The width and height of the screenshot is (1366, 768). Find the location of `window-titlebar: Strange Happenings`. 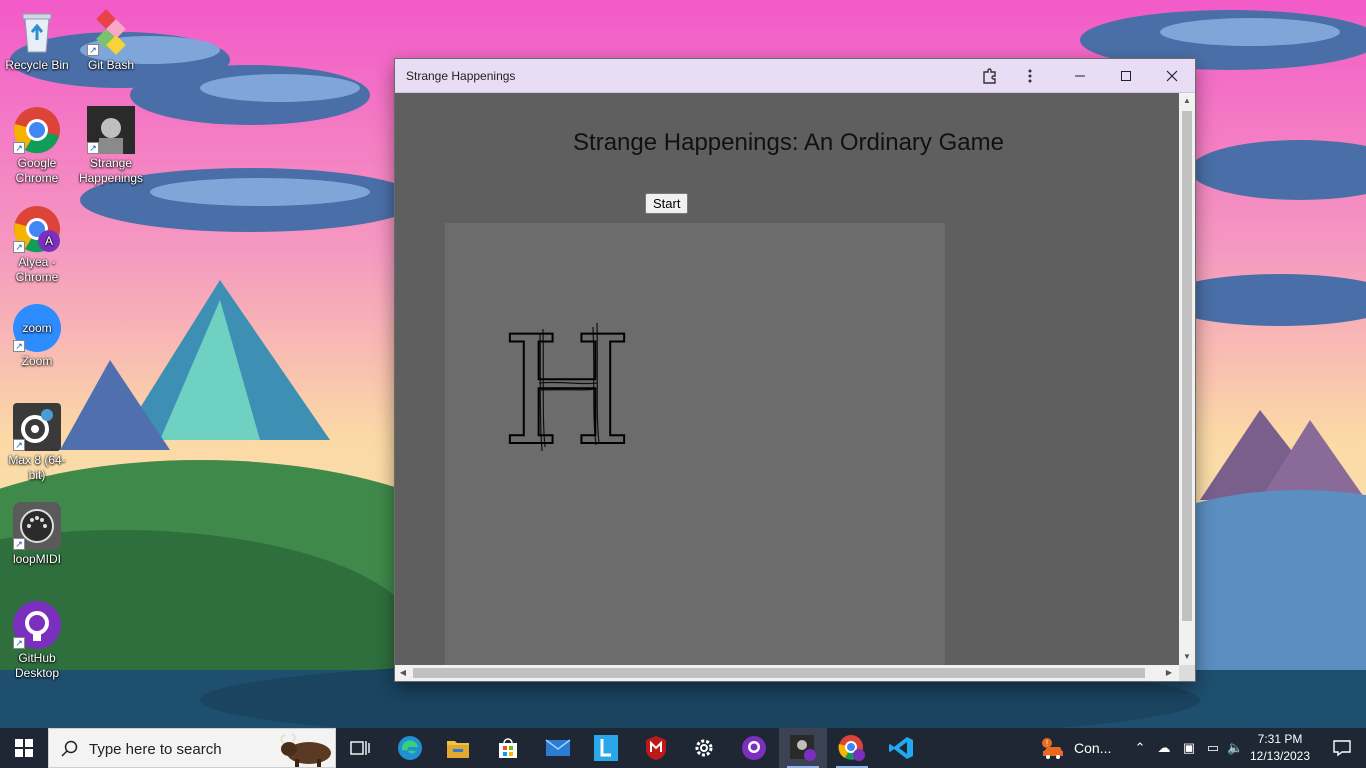

window-titlebar: Strange Happenings is located at coordinates (795, 76).